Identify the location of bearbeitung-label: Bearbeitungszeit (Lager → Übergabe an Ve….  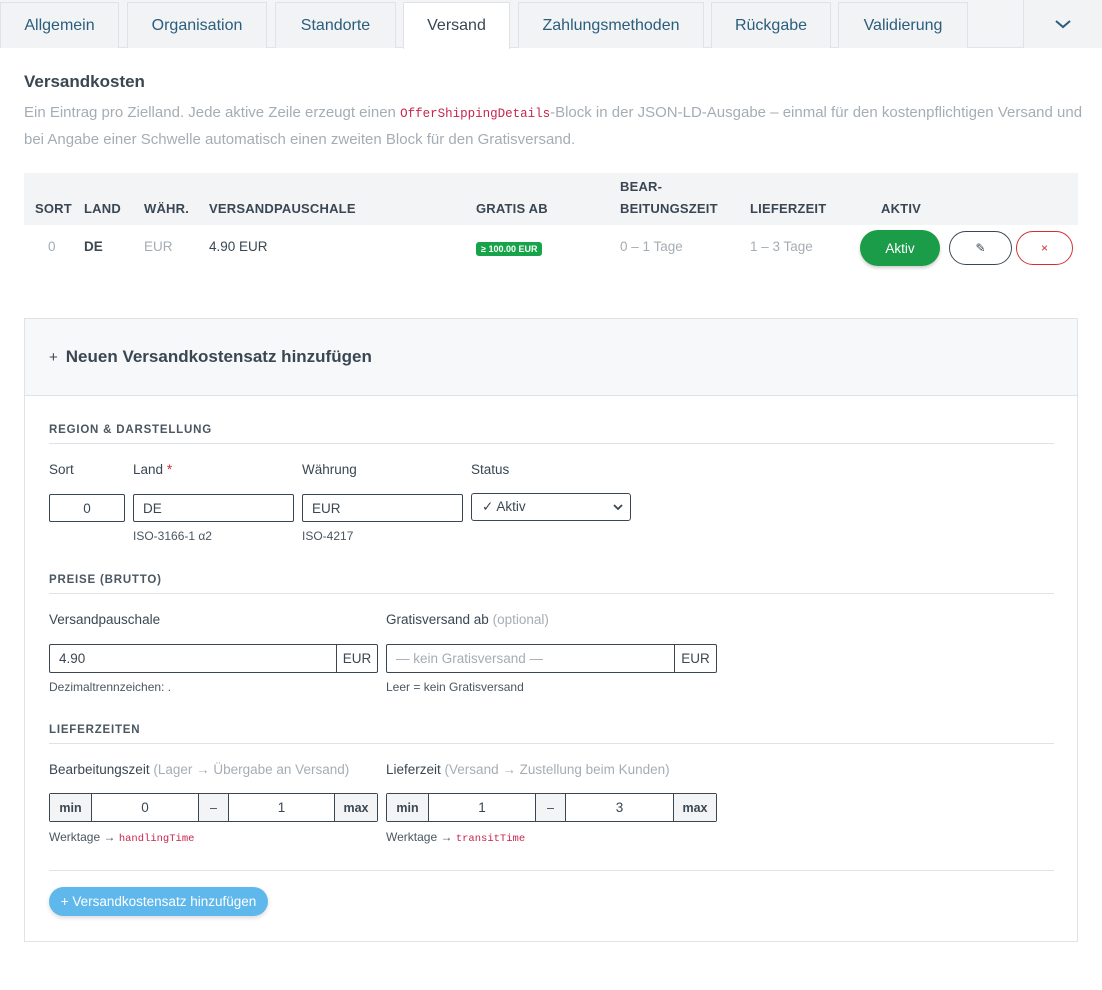
(199, 769).